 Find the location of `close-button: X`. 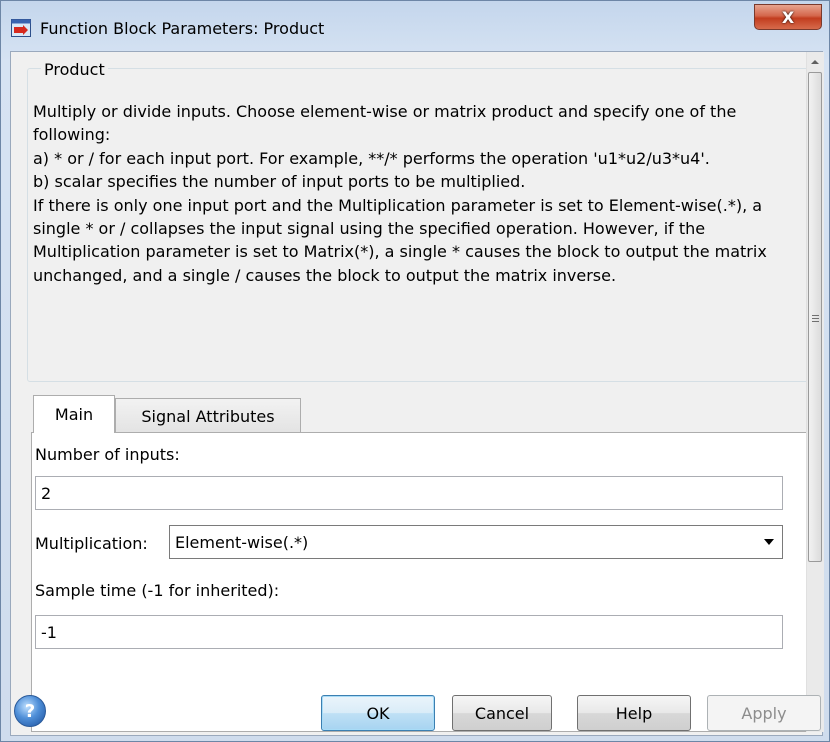

close-button: X is located at coordinates (788, 17).